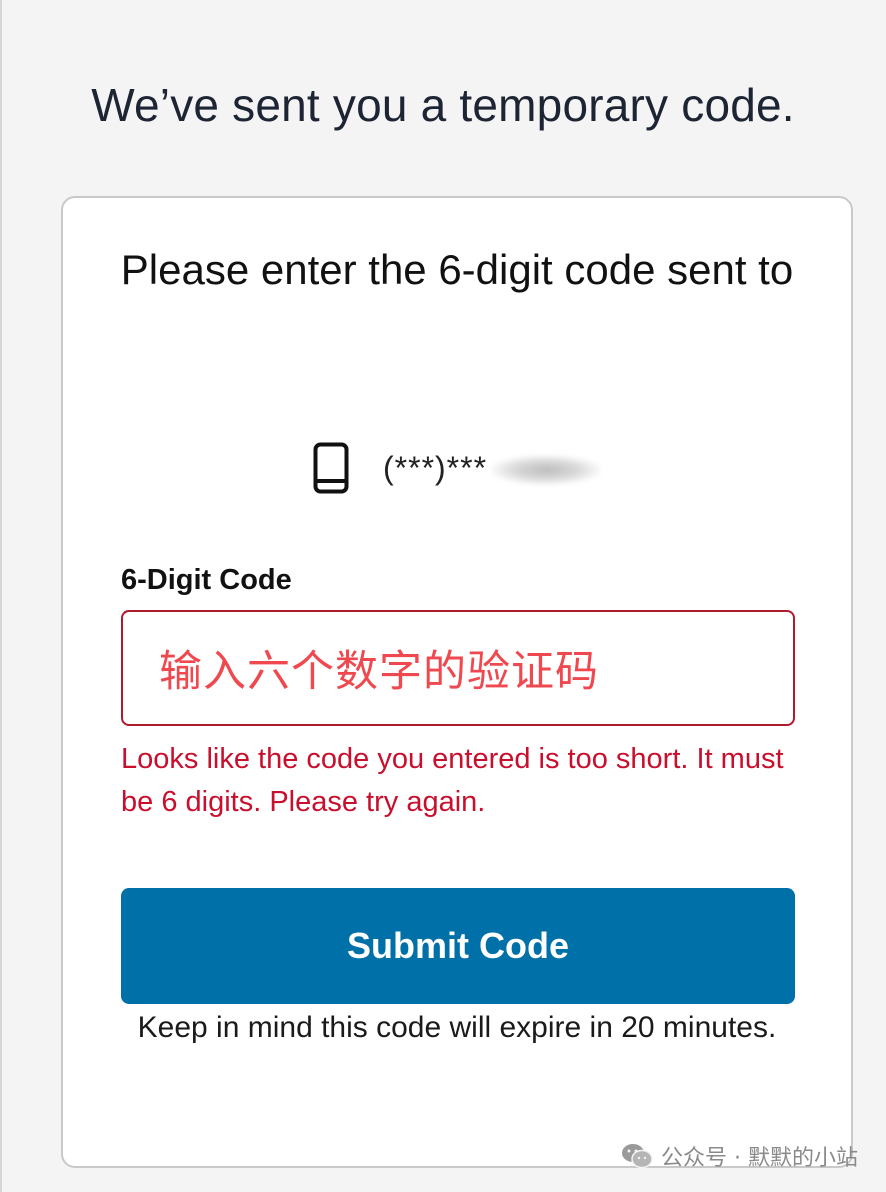 This screenshot has height=1192, width=886. Describe the element at coordinates (206, 580) in the screenshot. I see `code-field-label: 6-Digit Code` at that location.